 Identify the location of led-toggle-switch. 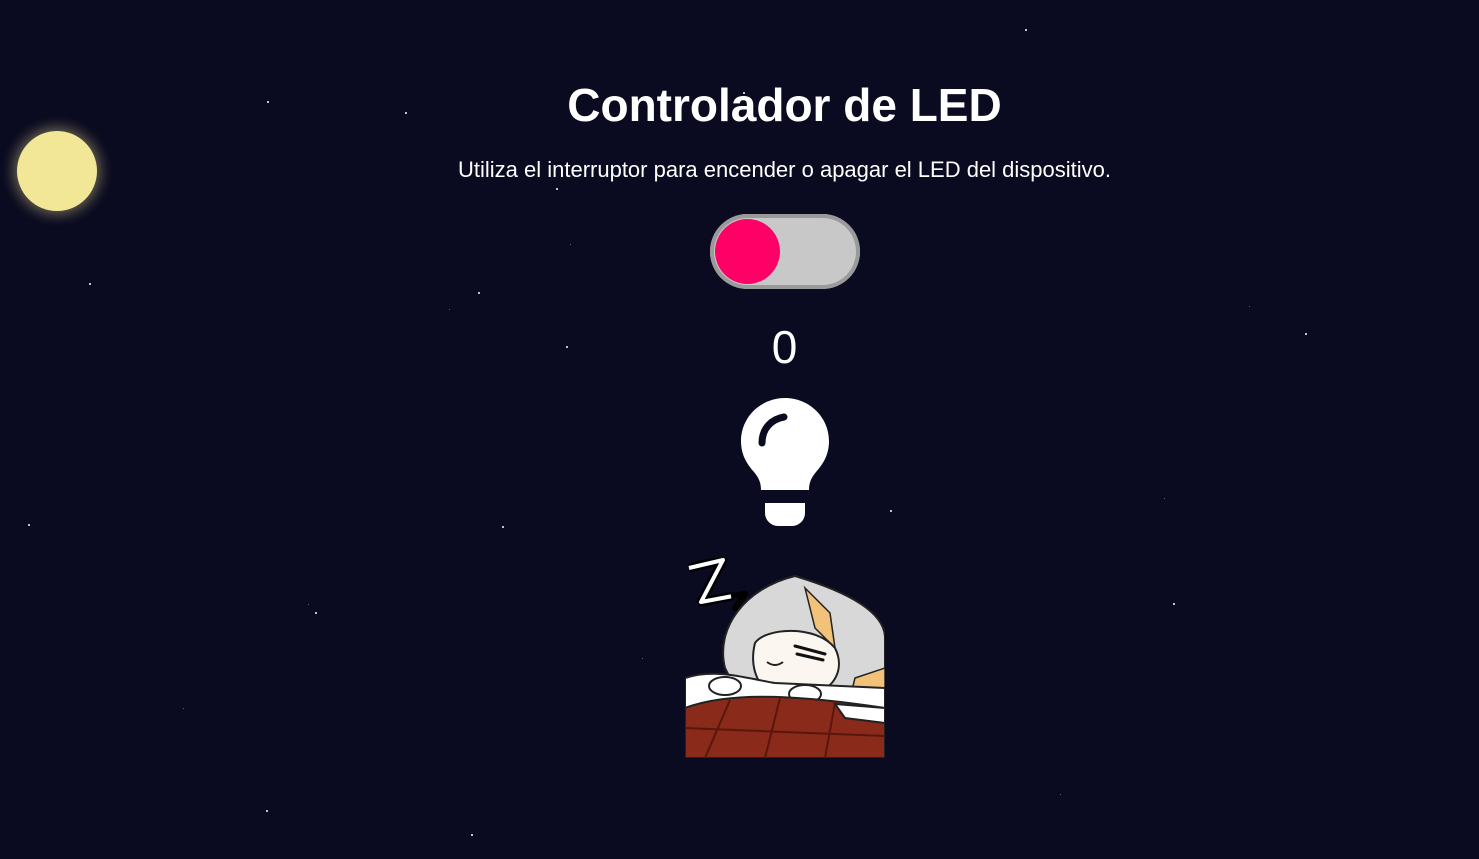
(785, 251).